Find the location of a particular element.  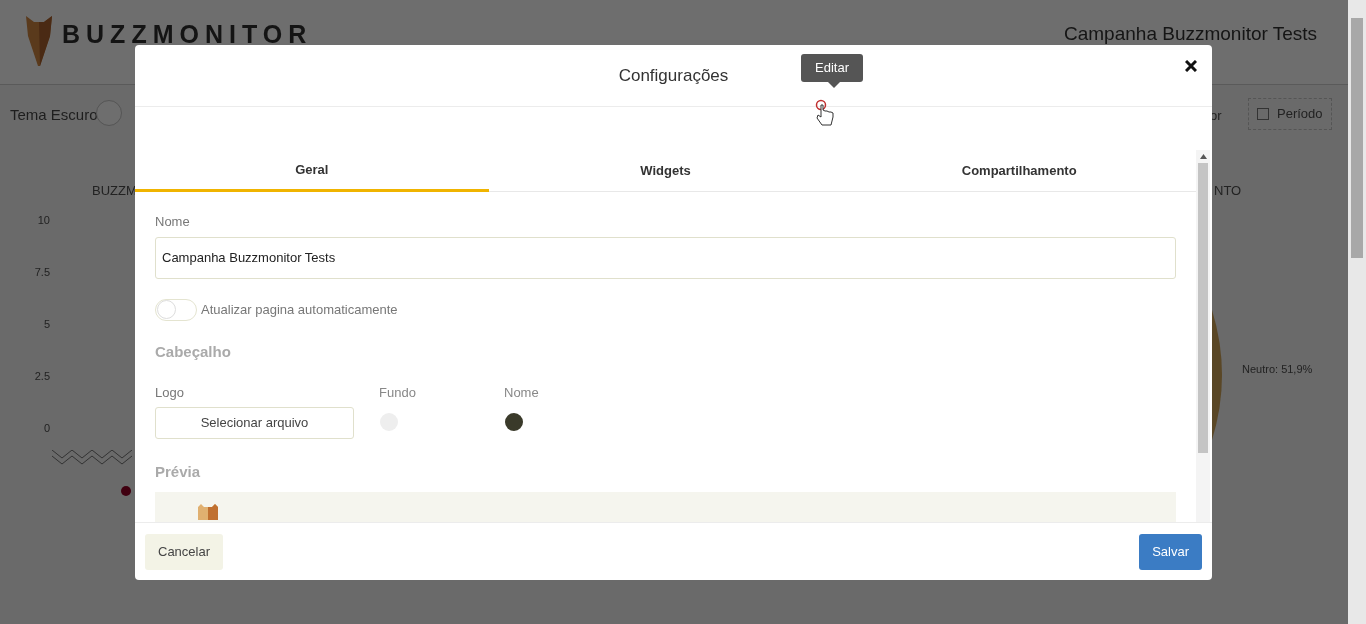

chart-title: NTO is located at coordinates (1228, 191).